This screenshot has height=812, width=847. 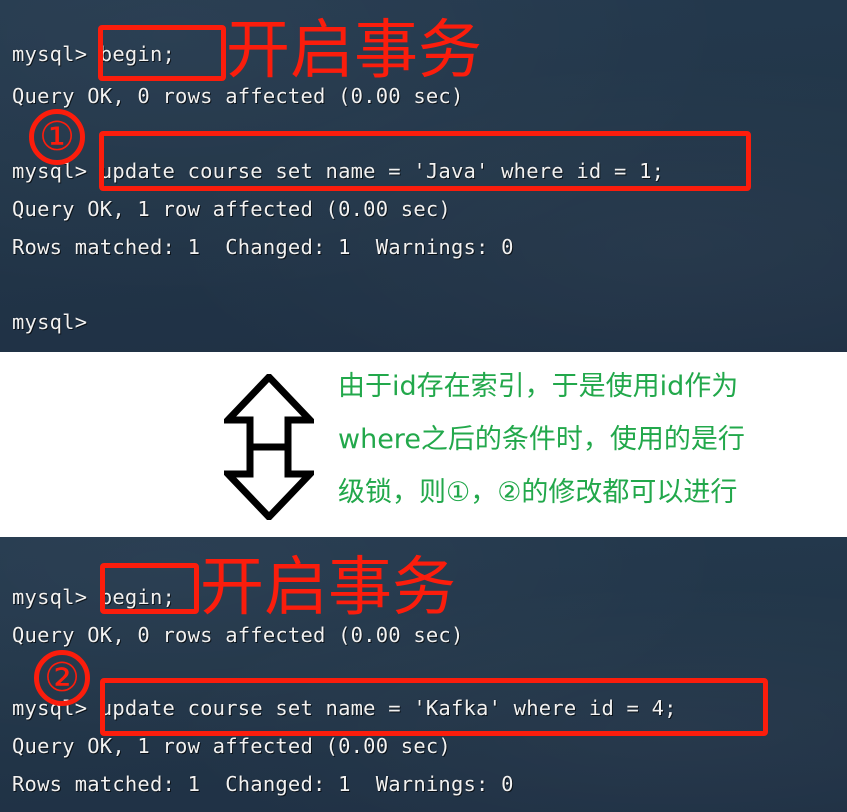 What do you see at coordinates (538, 492) in the screenshot?
I see `explanation-line: 级锁，则①，②的修改都可以进行` at bounding box center [538, 492].